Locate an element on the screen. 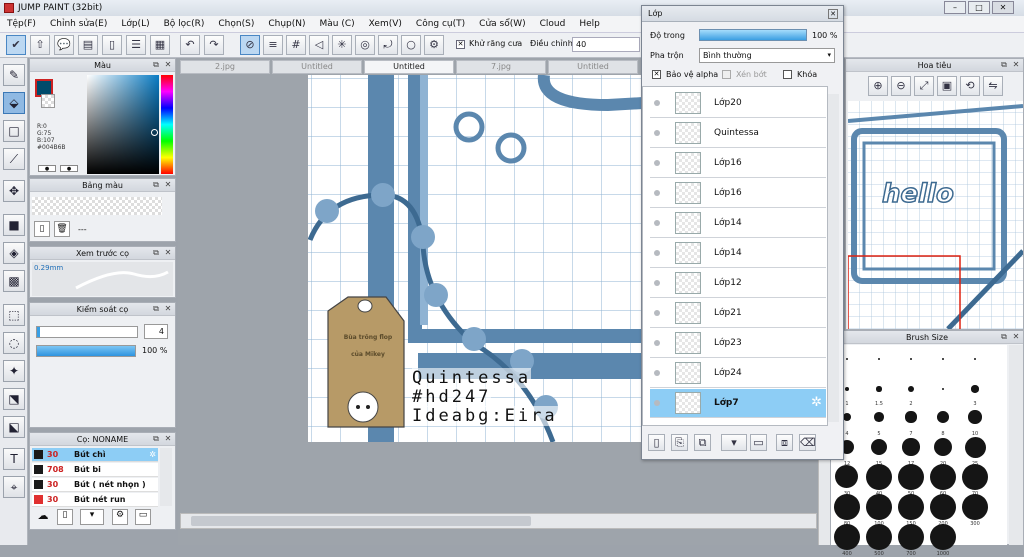 The width and height of the screenshot is (1024, 557). blend-mode-select: Bình thường ▾ is located at coordinates (767, 55).